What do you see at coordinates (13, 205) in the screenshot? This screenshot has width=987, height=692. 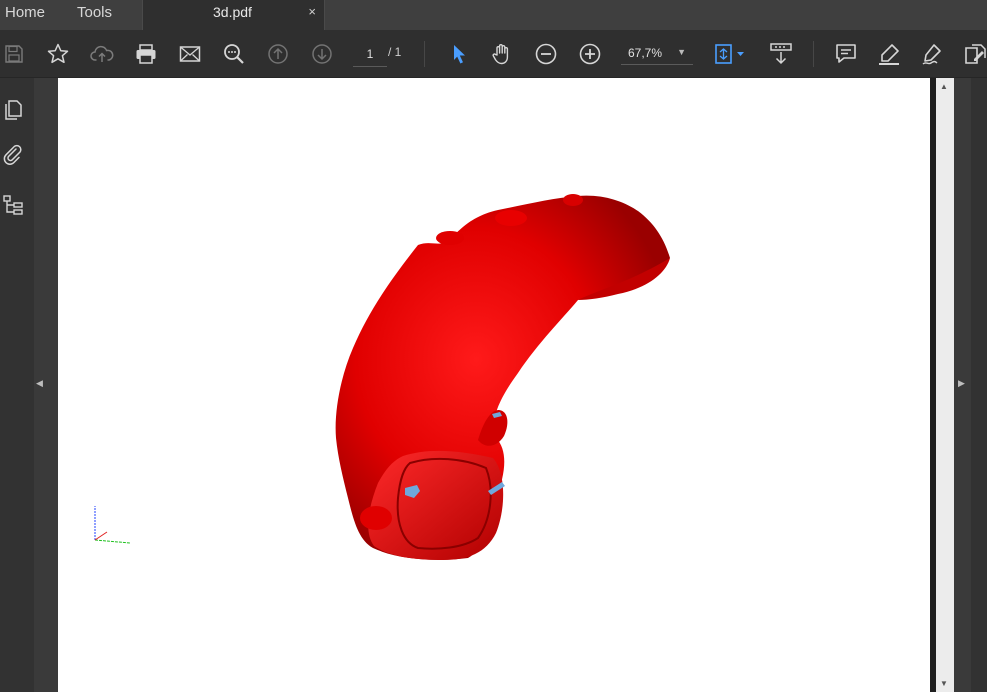 I see `model-tree-icon` at bounding box center [13, 205].